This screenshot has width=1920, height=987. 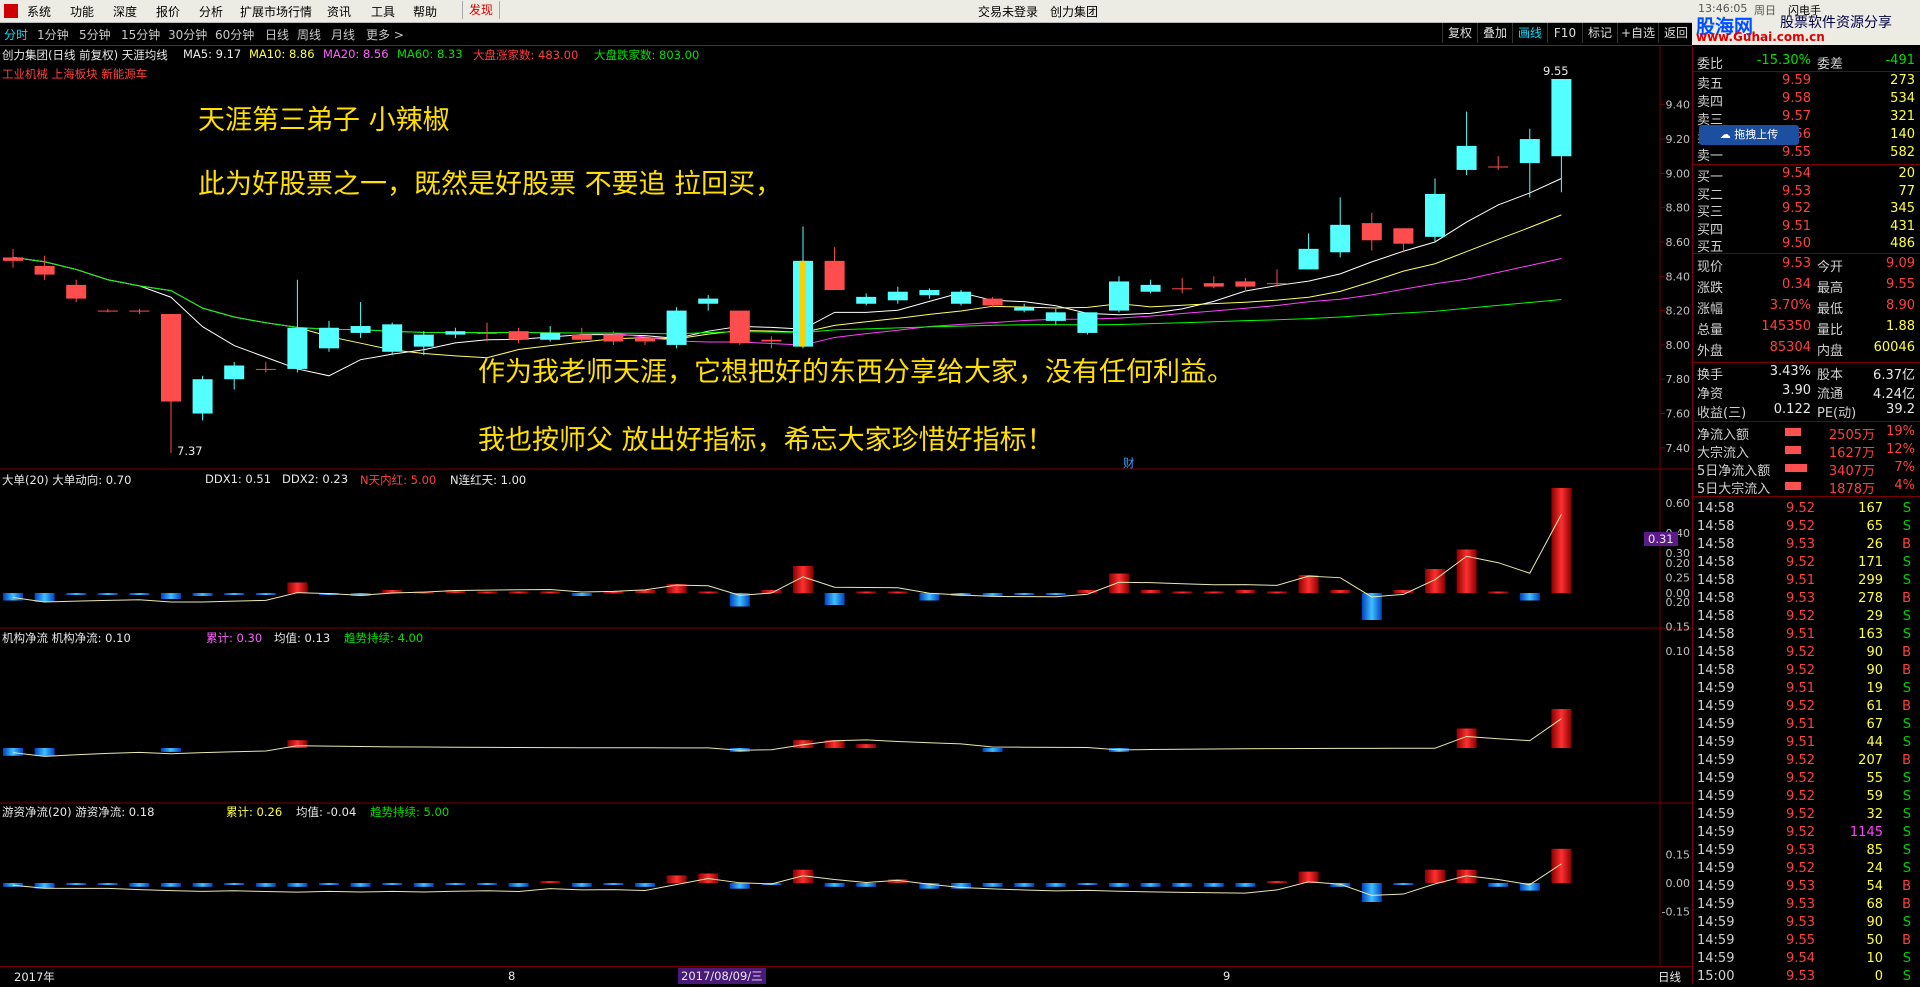 What do you see at coordinates (309, 34) in the screenshot?
I see `tab-weekly: 周线` at bounding box center [309, 34].